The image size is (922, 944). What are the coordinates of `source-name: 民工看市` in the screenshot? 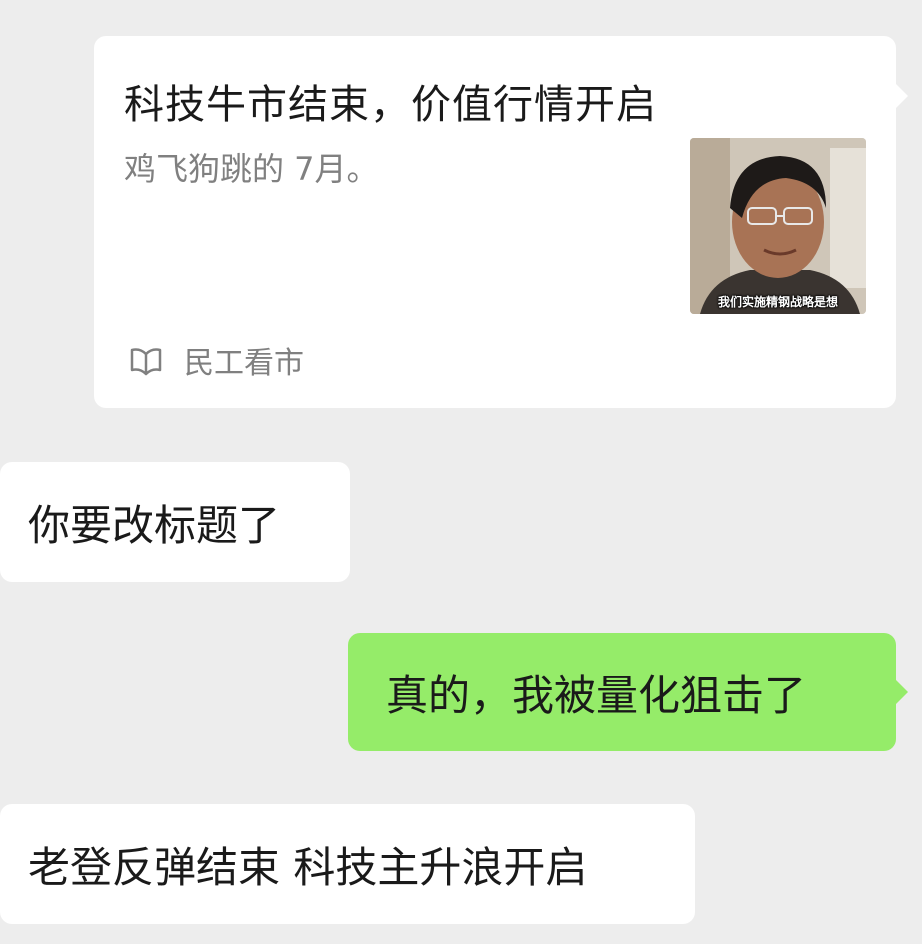 It's located at (244, 363).